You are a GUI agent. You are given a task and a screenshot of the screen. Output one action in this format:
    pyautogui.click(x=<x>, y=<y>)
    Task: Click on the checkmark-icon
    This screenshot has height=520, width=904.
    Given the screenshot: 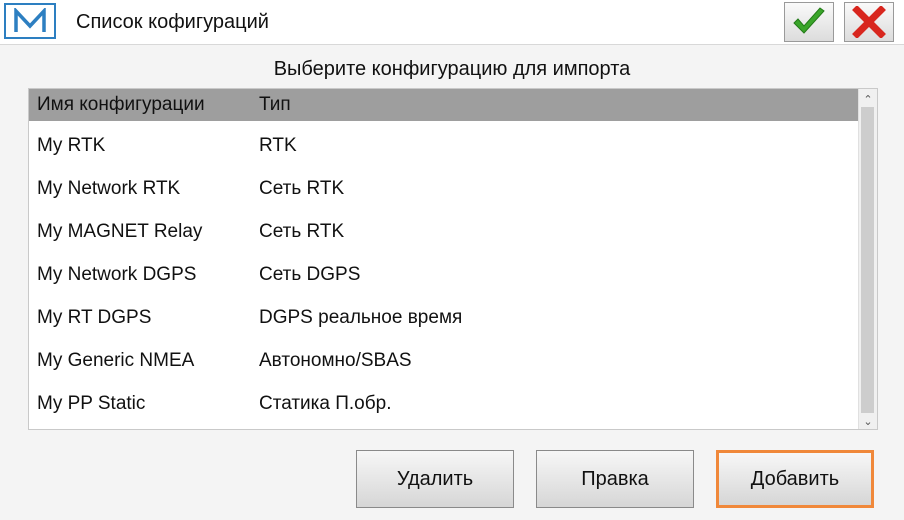 What is the action you would take?
    pyautogui.click(x=809, y=20)
    